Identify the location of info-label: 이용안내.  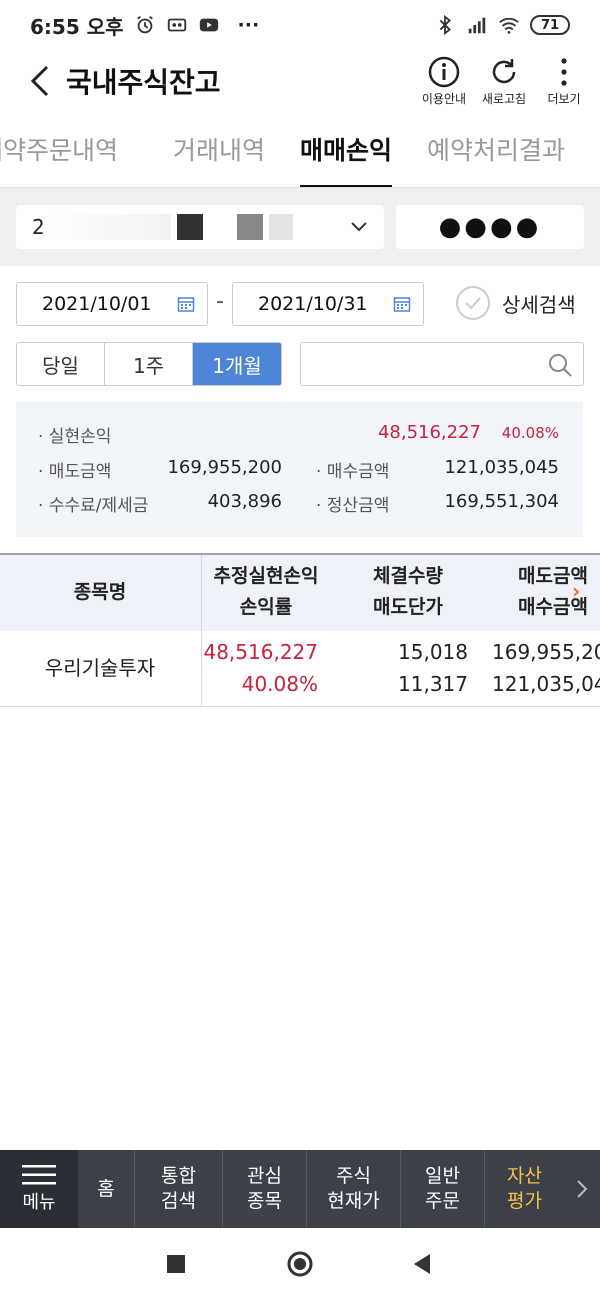
(444, 98).